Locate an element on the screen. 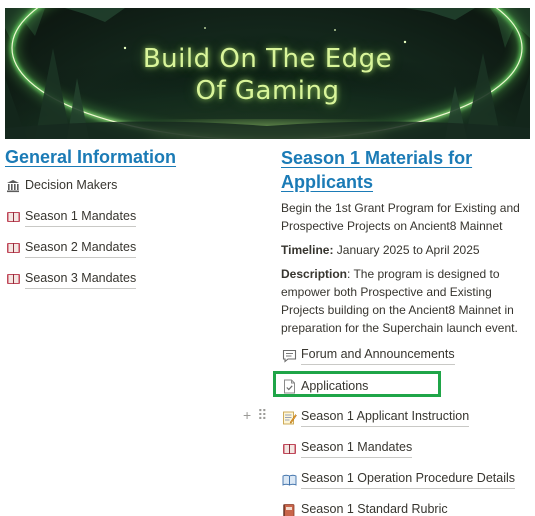  drag-handle-icon: ⠿ is located at coordinates (262, 415).